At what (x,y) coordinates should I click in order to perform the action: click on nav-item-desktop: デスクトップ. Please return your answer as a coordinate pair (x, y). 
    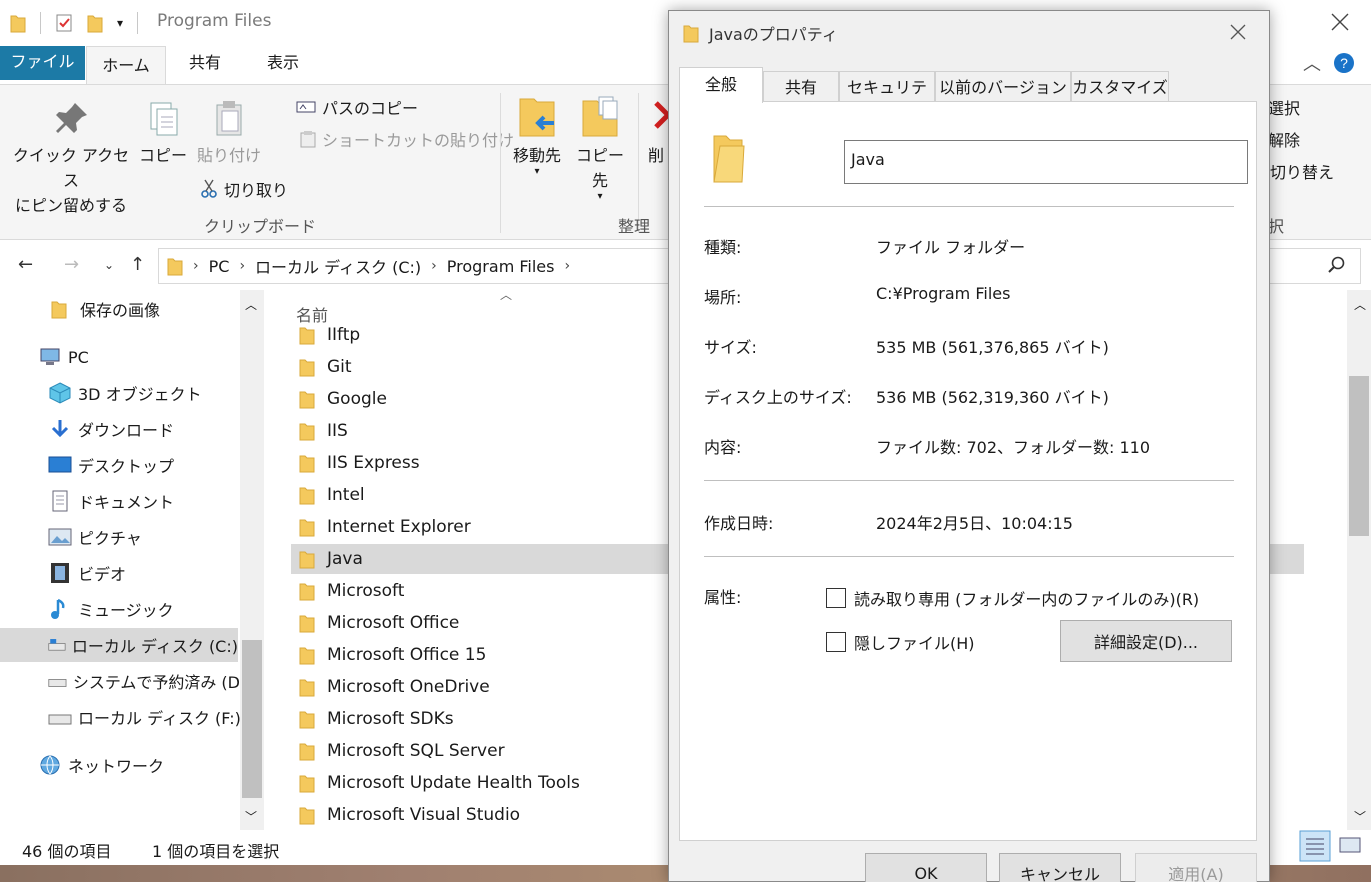
    Looking at the image, I should click on (111, 465).